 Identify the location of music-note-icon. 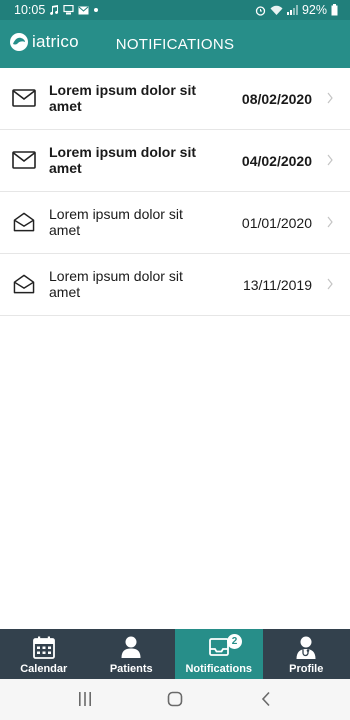
(54, 10).